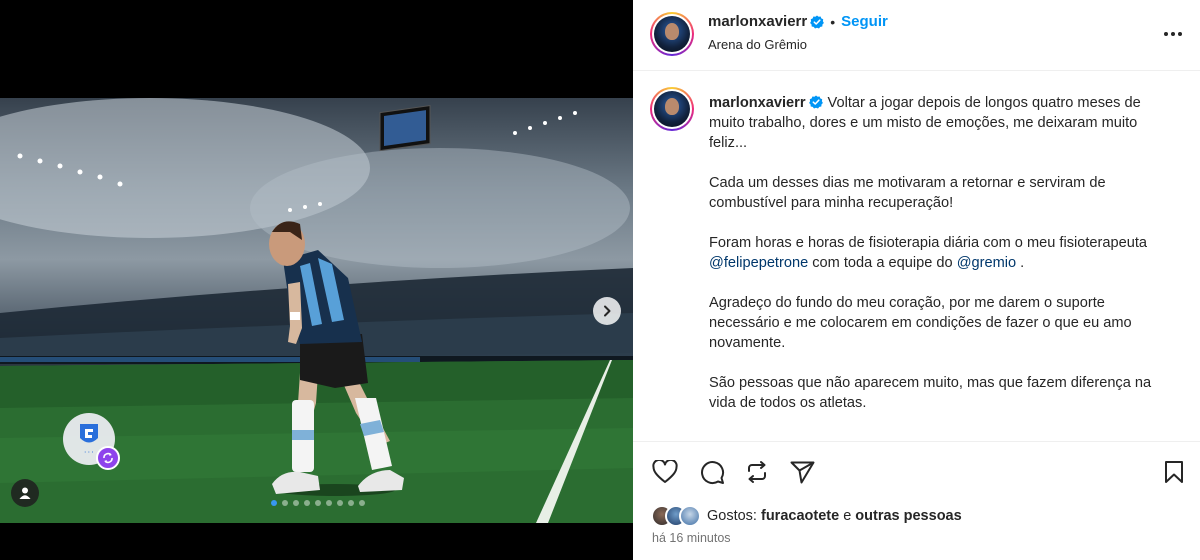  Describe the element at coordinates (757, 21) in the screenshot. I see `author-username: marlonxavierr` at that location.